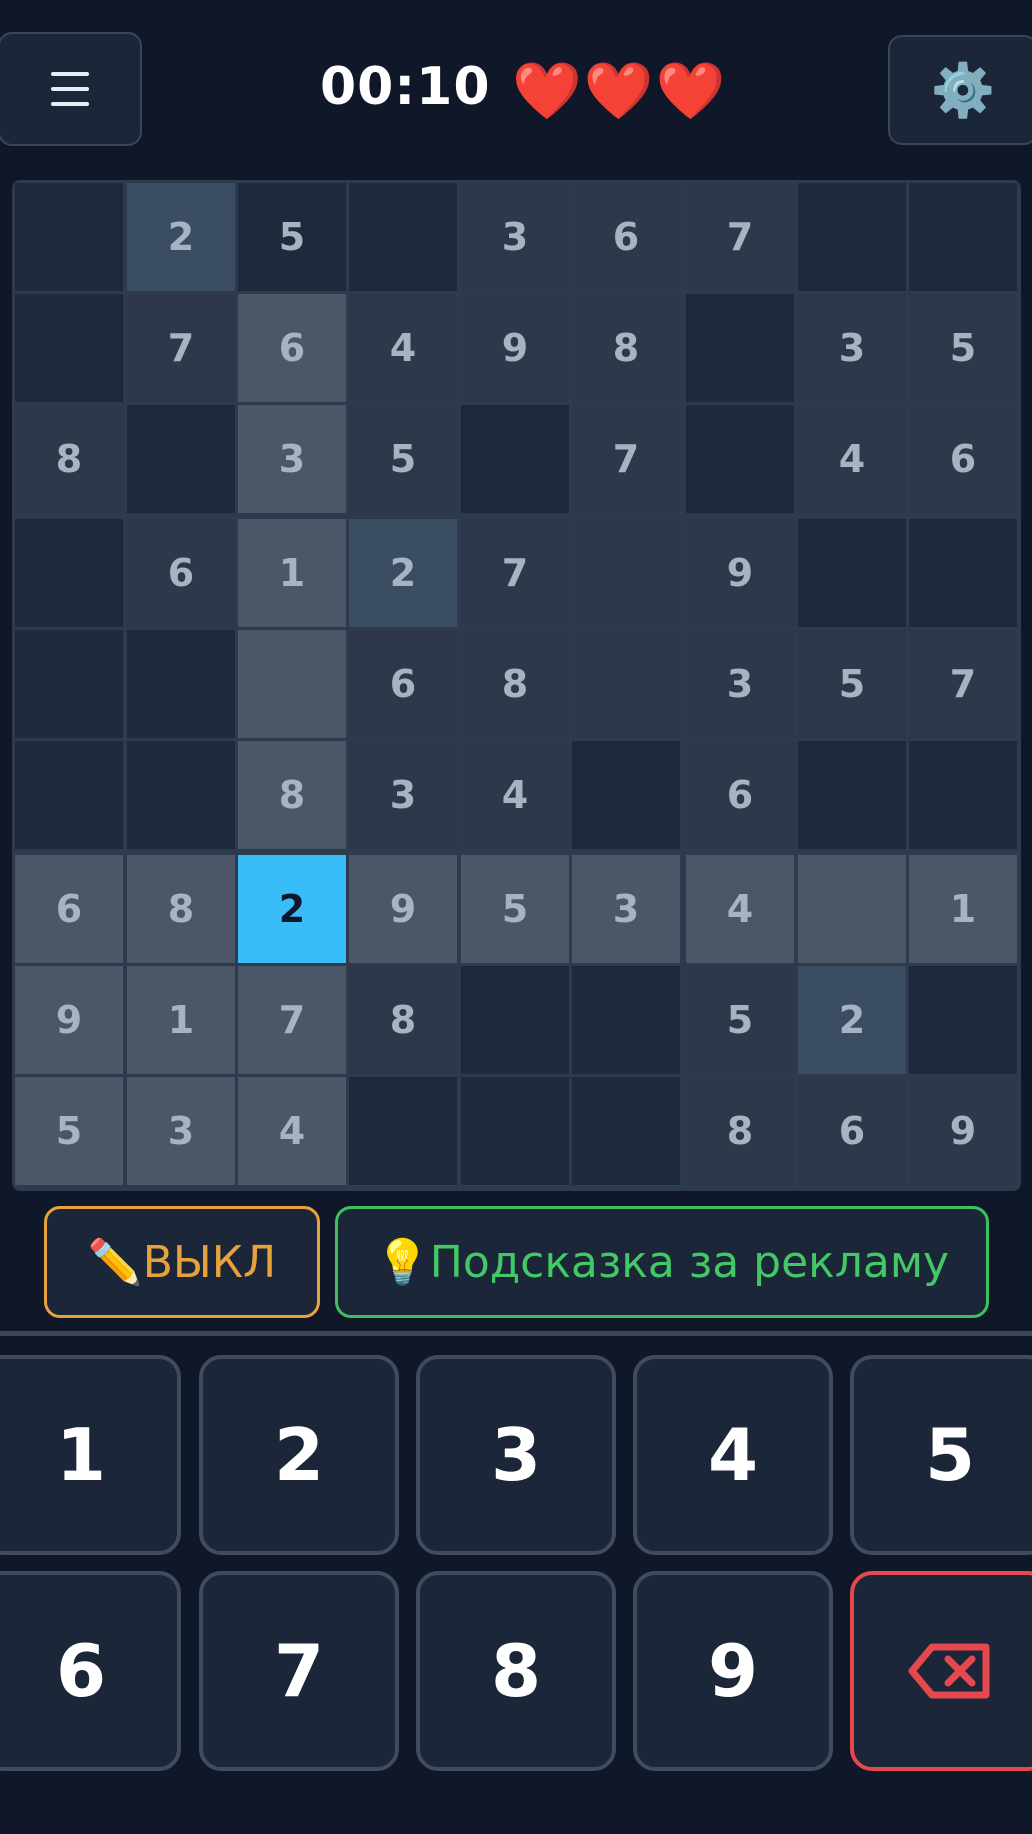 The image size is (1032, 1834). Describe the element at coordinates (69, 348) in the screenshot. I see `board-cell-r2c1` at that location.